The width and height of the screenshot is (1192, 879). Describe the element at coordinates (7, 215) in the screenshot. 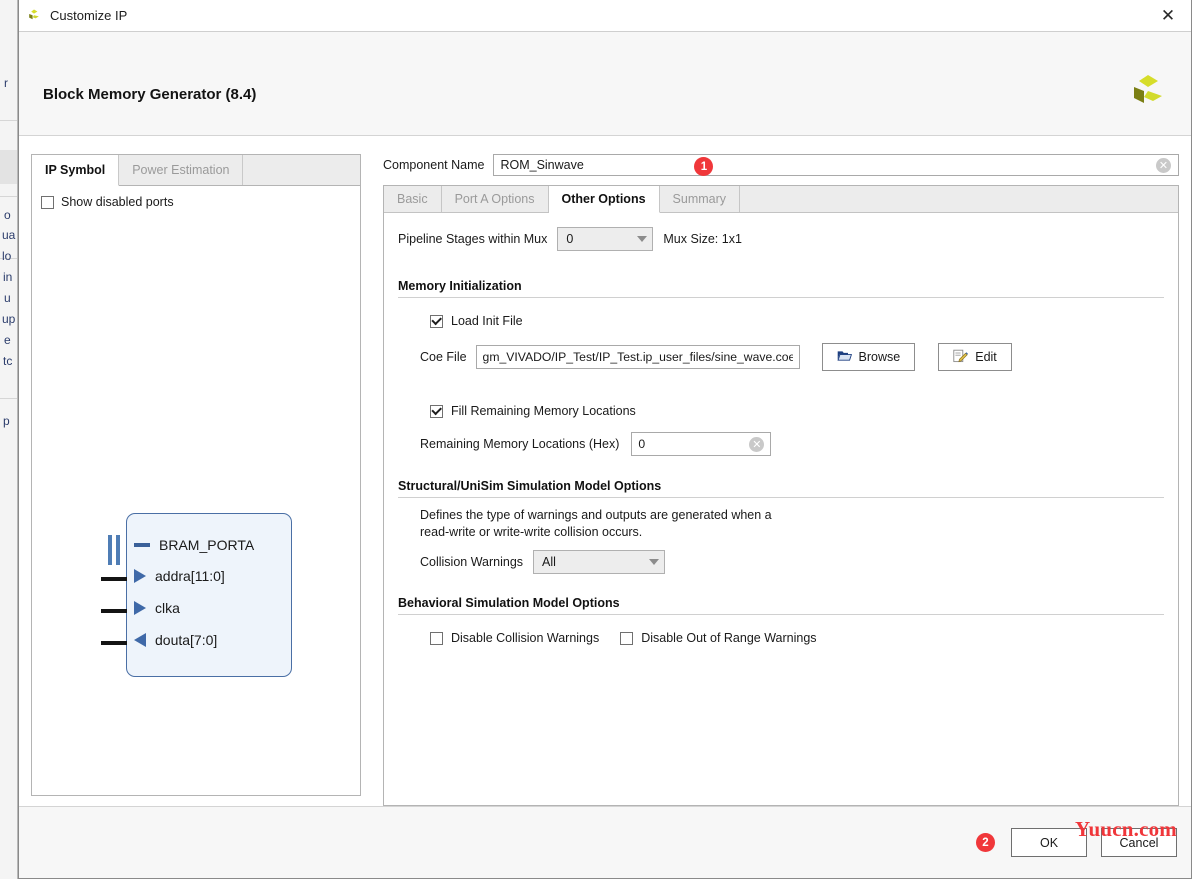

I see `bg-text-fragment: o` at that location.